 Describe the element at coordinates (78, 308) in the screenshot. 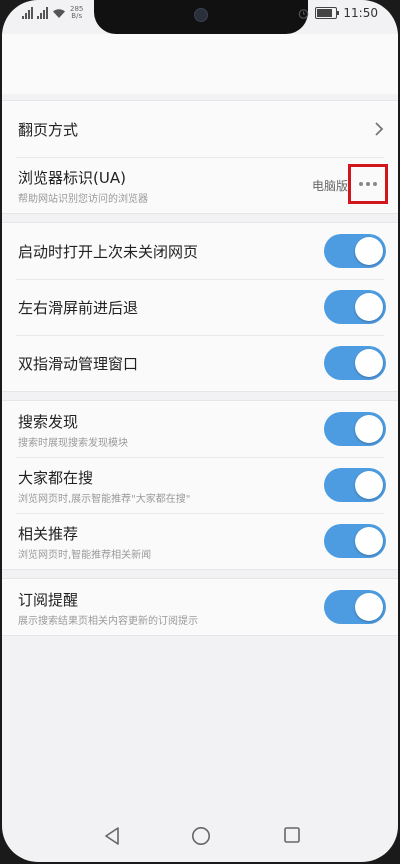

I see `setting-title: 左右滑屏前进后退` at that location.